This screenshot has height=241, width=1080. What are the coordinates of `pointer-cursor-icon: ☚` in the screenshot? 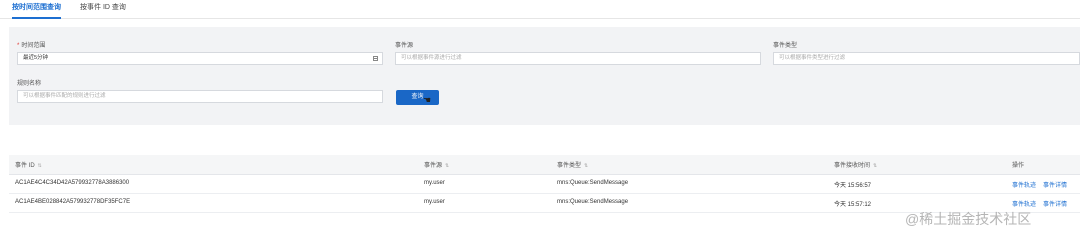 It's located at (427, 100).